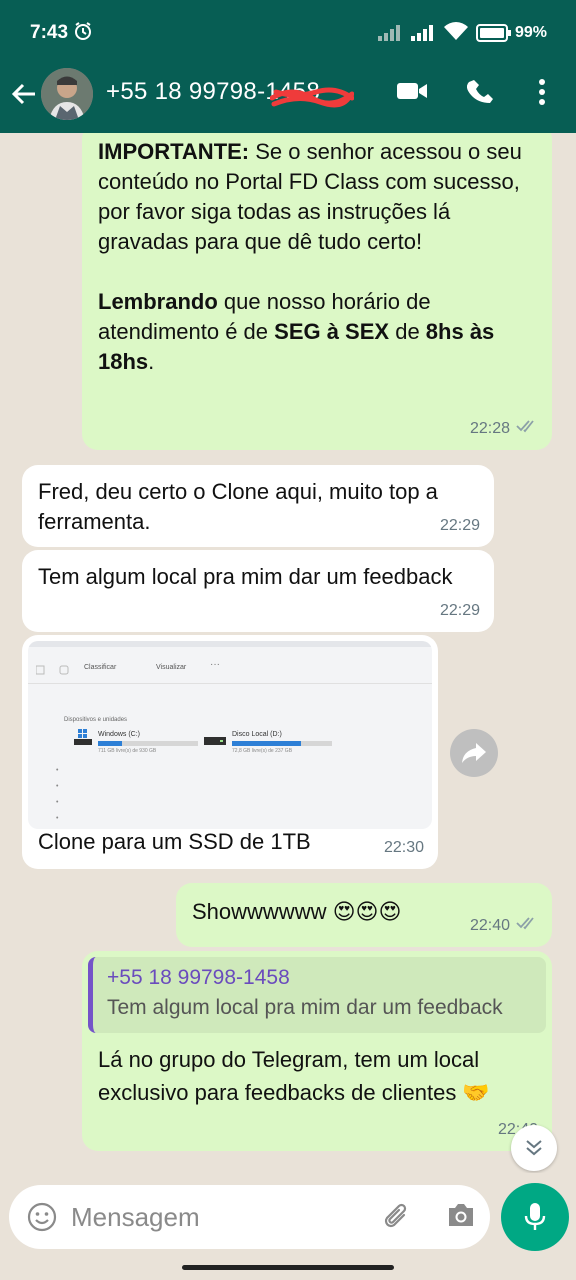  What do you see at coordinates (100, 667) in the screenshot?
I see `toolbar-sort: Classificar` at bounding box center [100, 667].